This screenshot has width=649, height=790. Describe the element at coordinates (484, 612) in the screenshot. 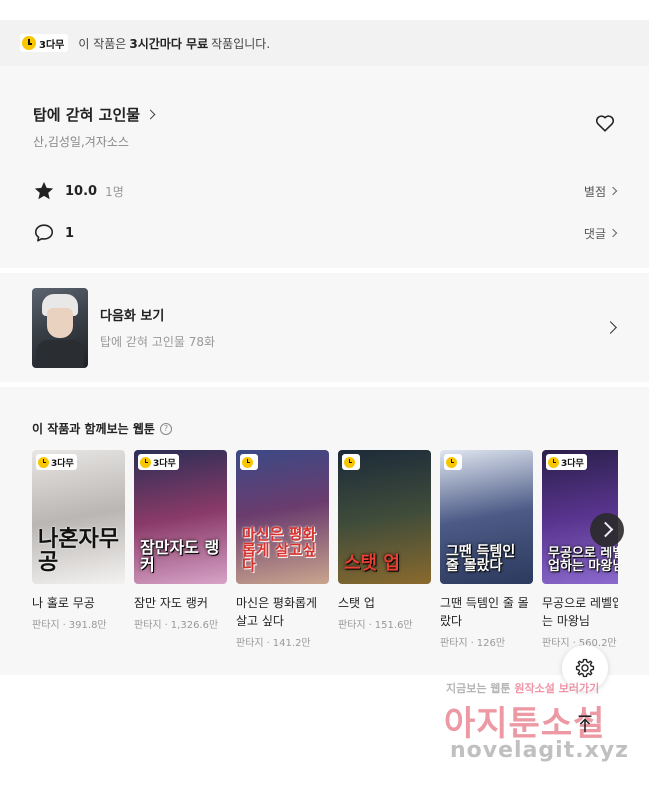

I see `recommend-card-title: 그땐 득템인 줄 몰랐다` at that location.